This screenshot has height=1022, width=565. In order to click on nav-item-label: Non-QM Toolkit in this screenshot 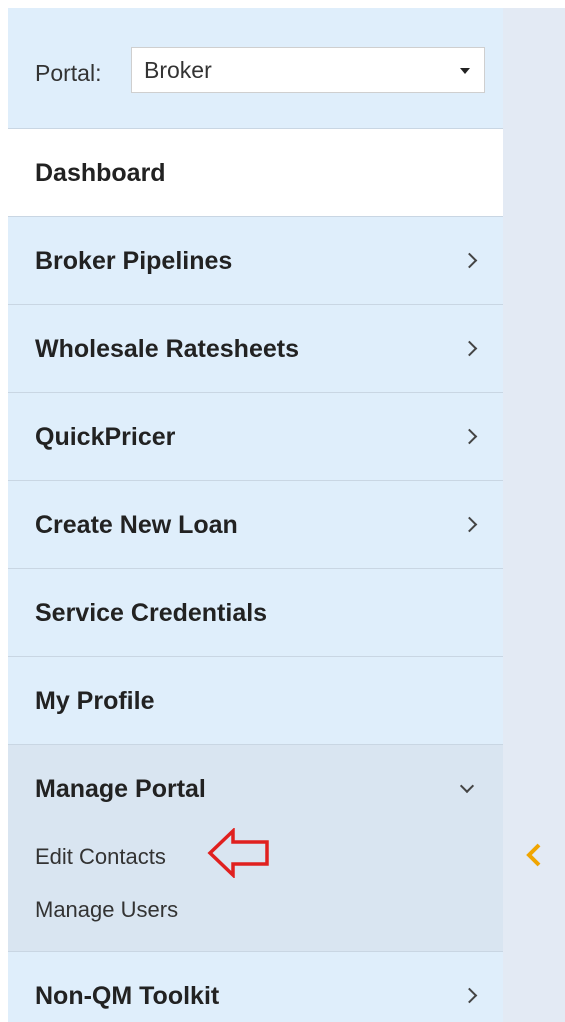, I will do `click(127, 996)`.